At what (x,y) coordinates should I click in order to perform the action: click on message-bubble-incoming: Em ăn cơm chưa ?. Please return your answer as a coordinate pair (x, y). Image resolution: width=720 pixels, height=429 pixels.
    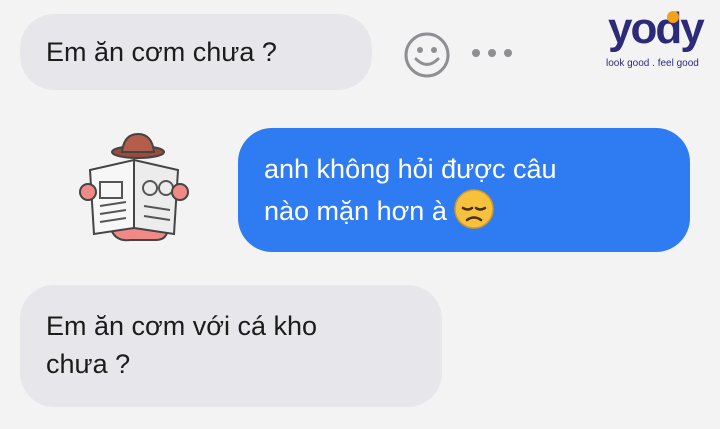
    Looking at the image, I should click on (196, 52).